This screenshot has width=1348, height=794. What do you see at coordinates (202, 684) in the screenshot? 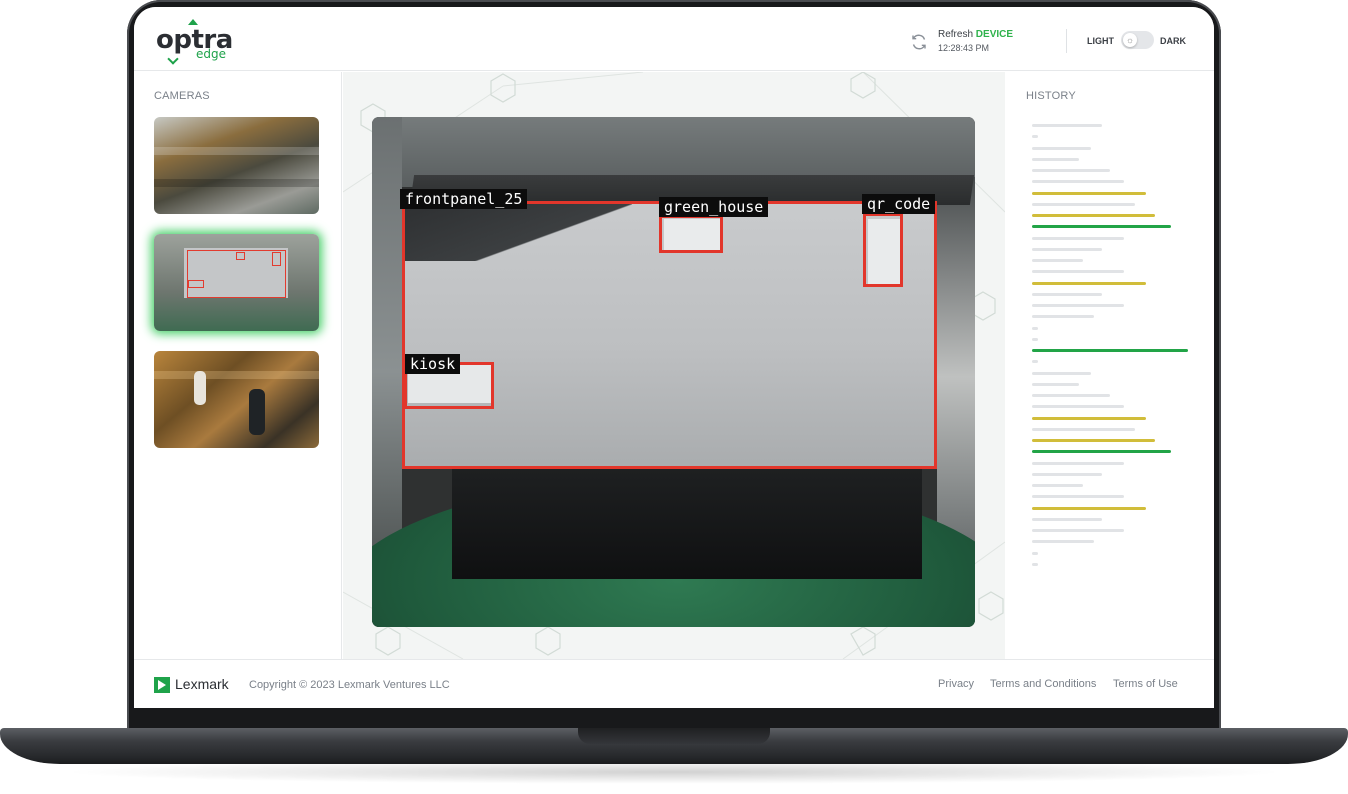
I see `lexmark-wordmark: Lexmark` at bounding box center [202, 684].